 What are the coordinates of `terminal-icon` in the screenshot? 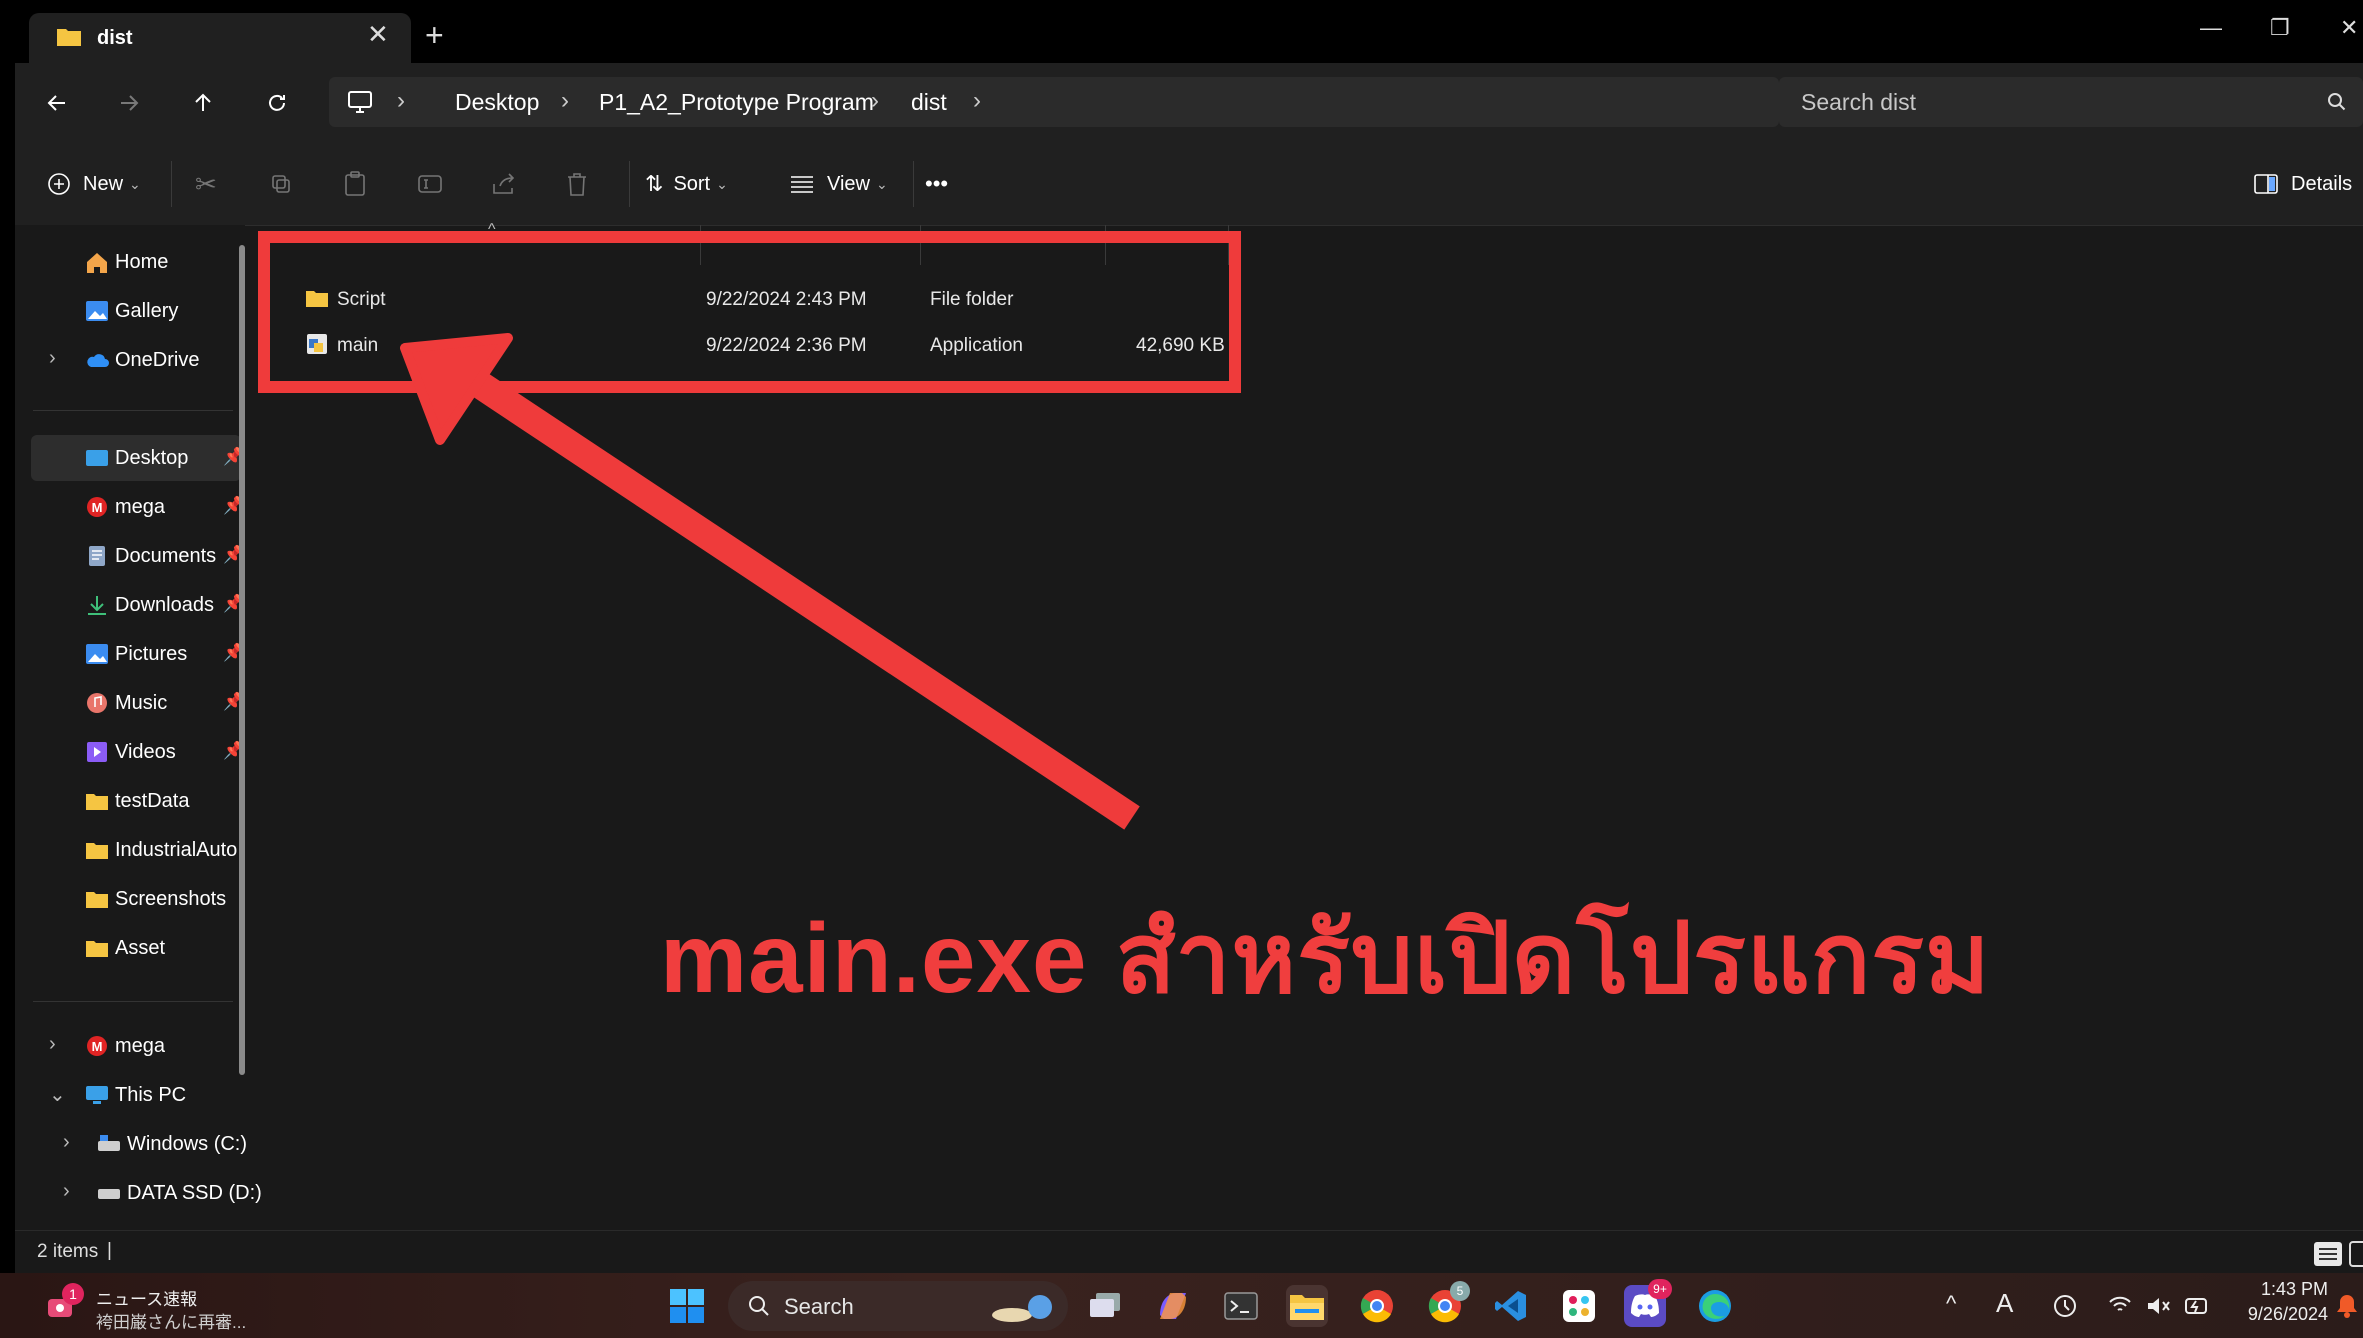 It's located at (1241, 1306).